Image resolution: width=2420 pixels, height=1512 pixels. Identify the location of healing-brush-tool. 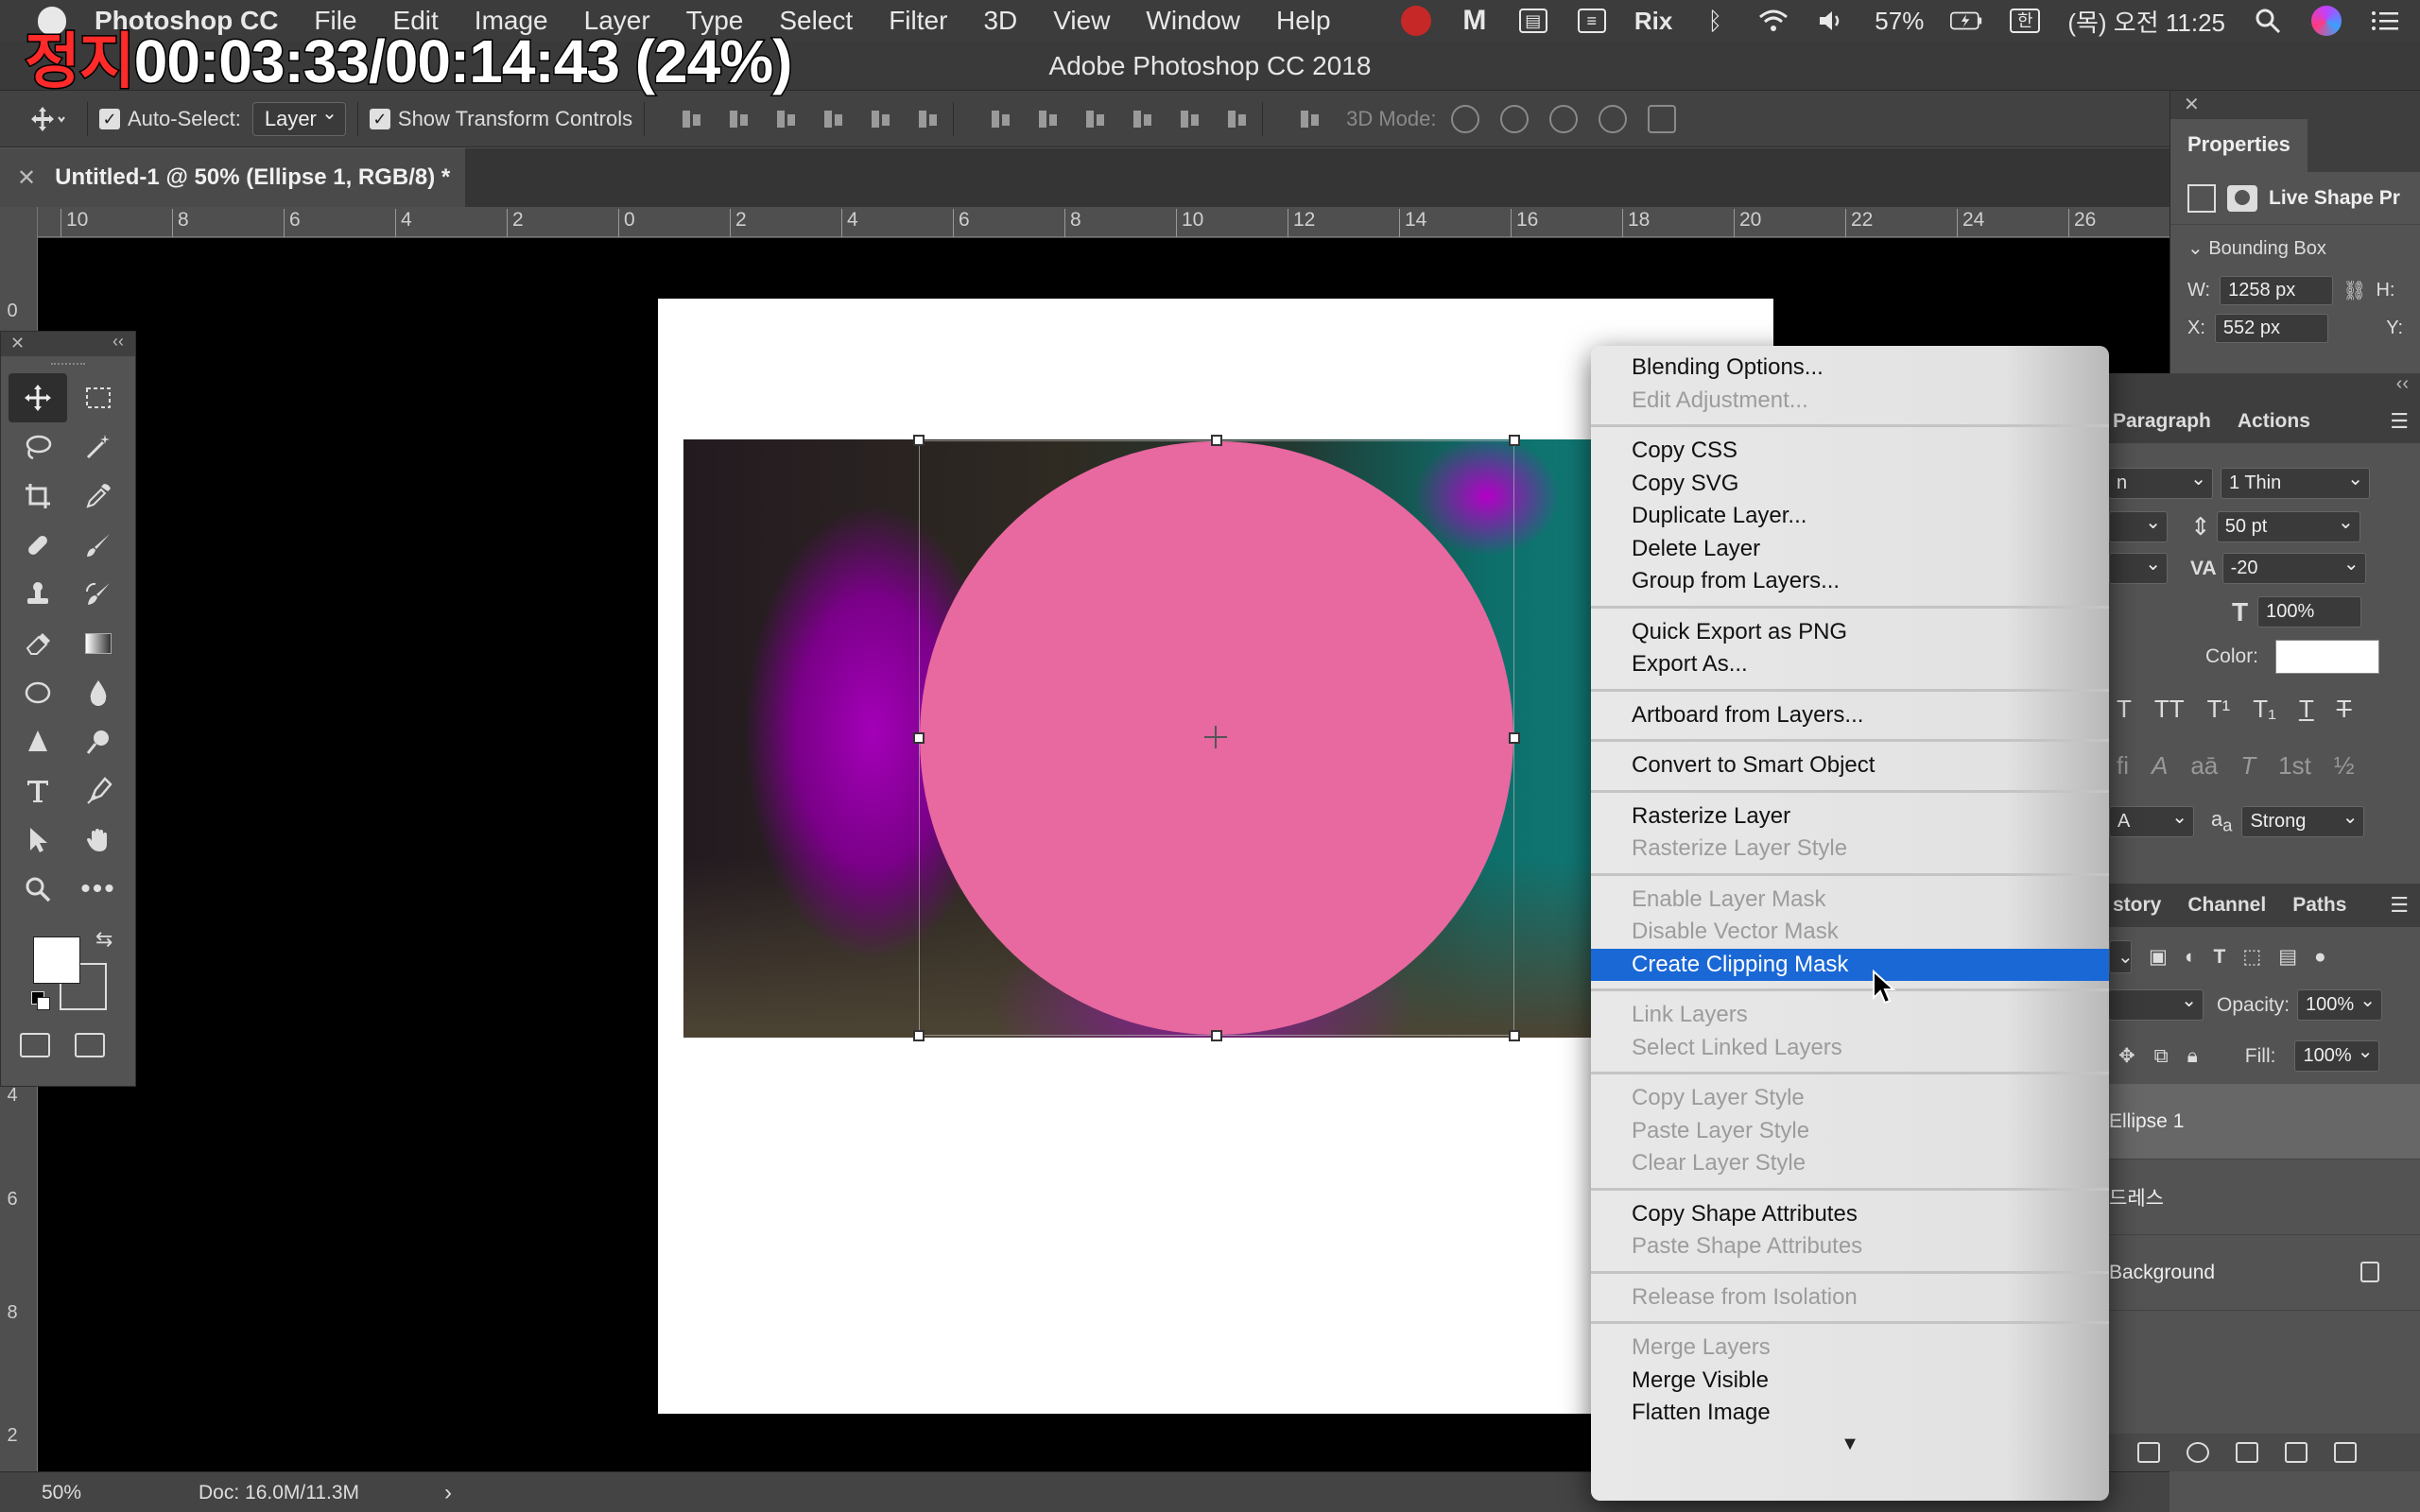
(38, 545).